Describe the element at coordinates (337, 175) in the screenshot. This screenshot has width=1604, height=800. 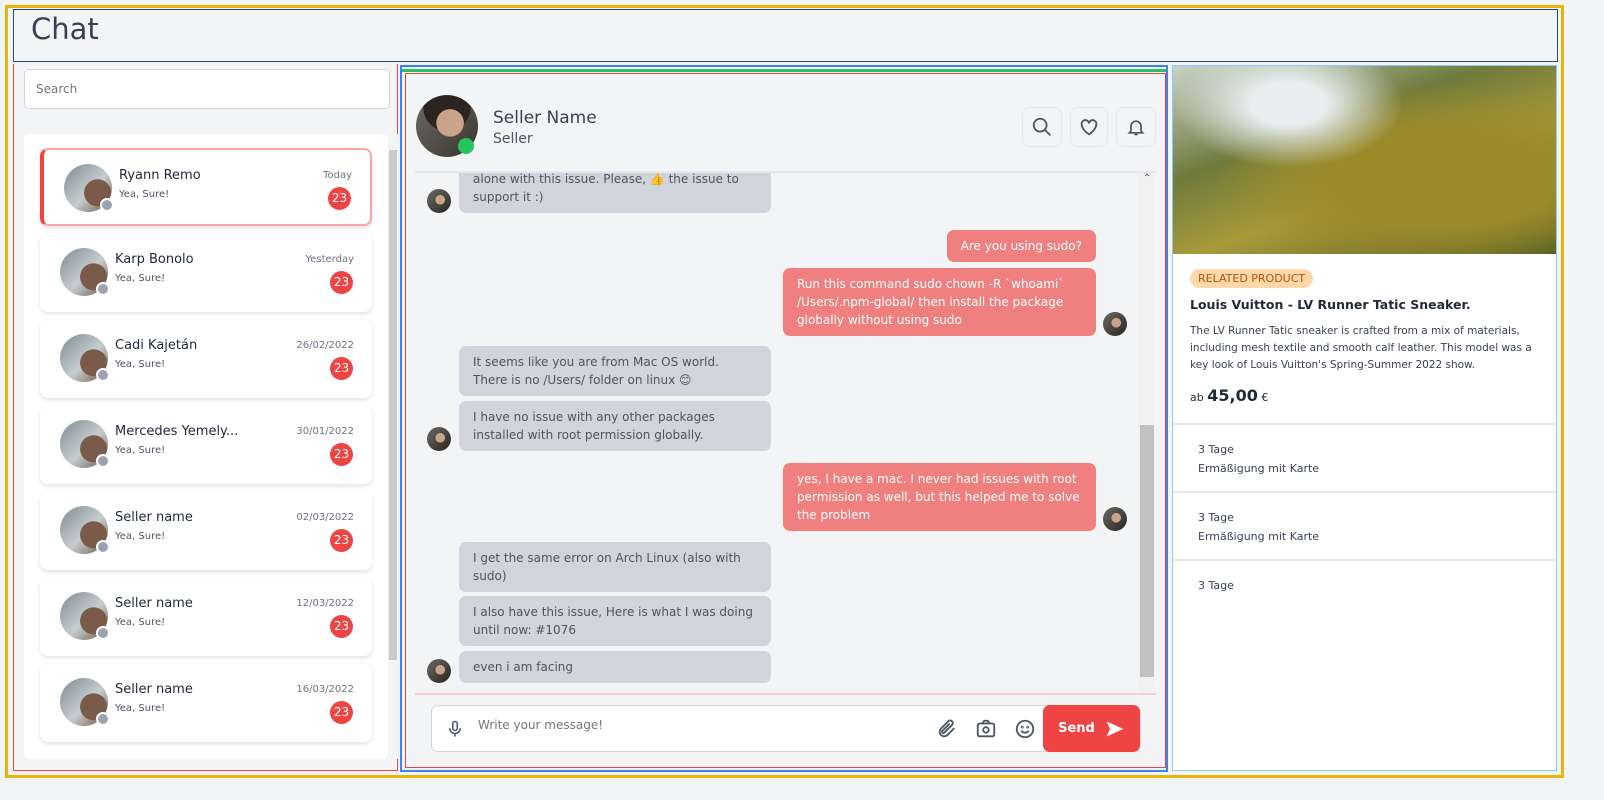
I see `conversation-date: Today` at that location.